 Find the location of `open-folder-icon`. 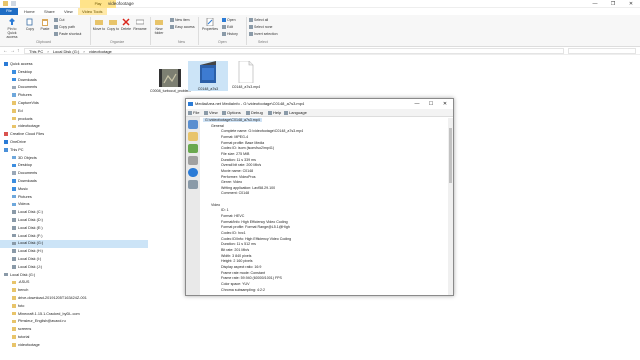

open-folder-icon is located at coordinates (193, 136).